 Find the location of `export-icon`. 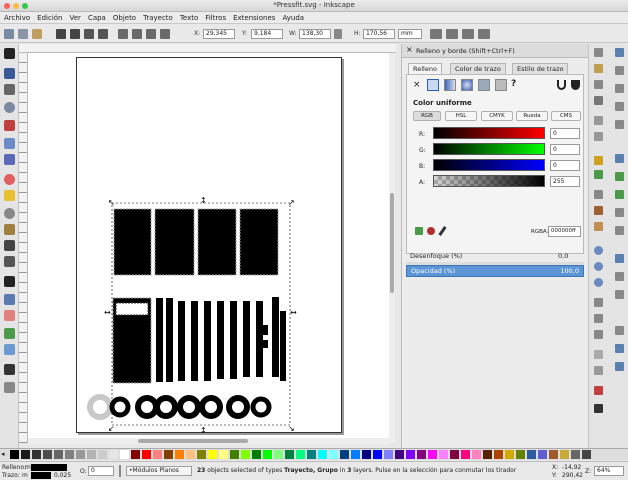

export-icon is located at coordinates (598, 136).